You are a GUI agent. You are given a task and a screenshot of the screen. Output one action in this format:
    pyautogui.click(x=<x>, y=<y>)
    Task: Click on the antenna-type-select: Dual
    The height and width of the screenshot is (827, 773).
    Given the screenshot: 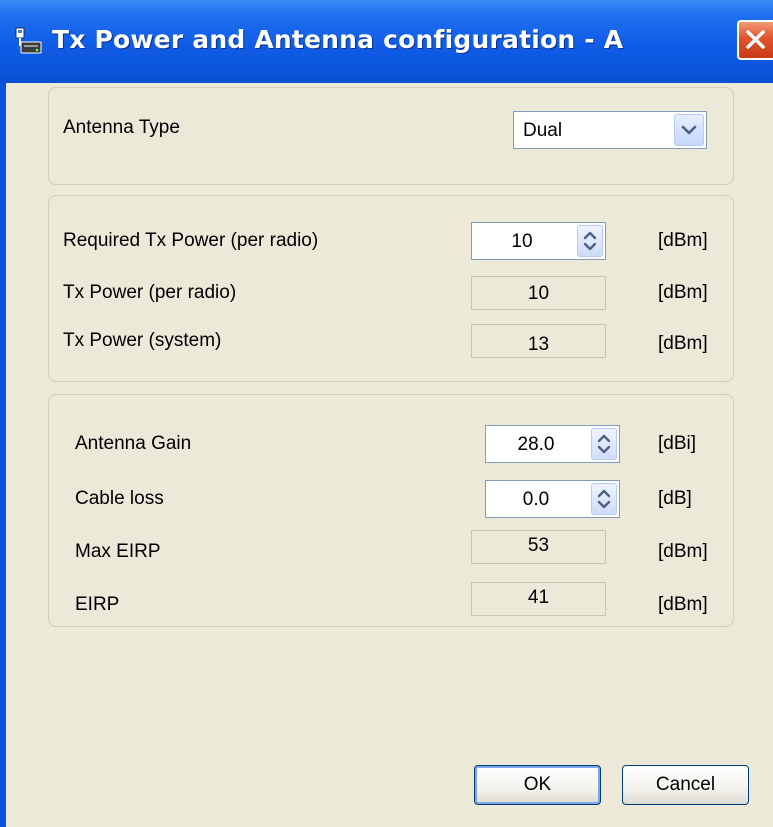 What is the action you would take?
    pyautogui.click(x=610, y=130)
    